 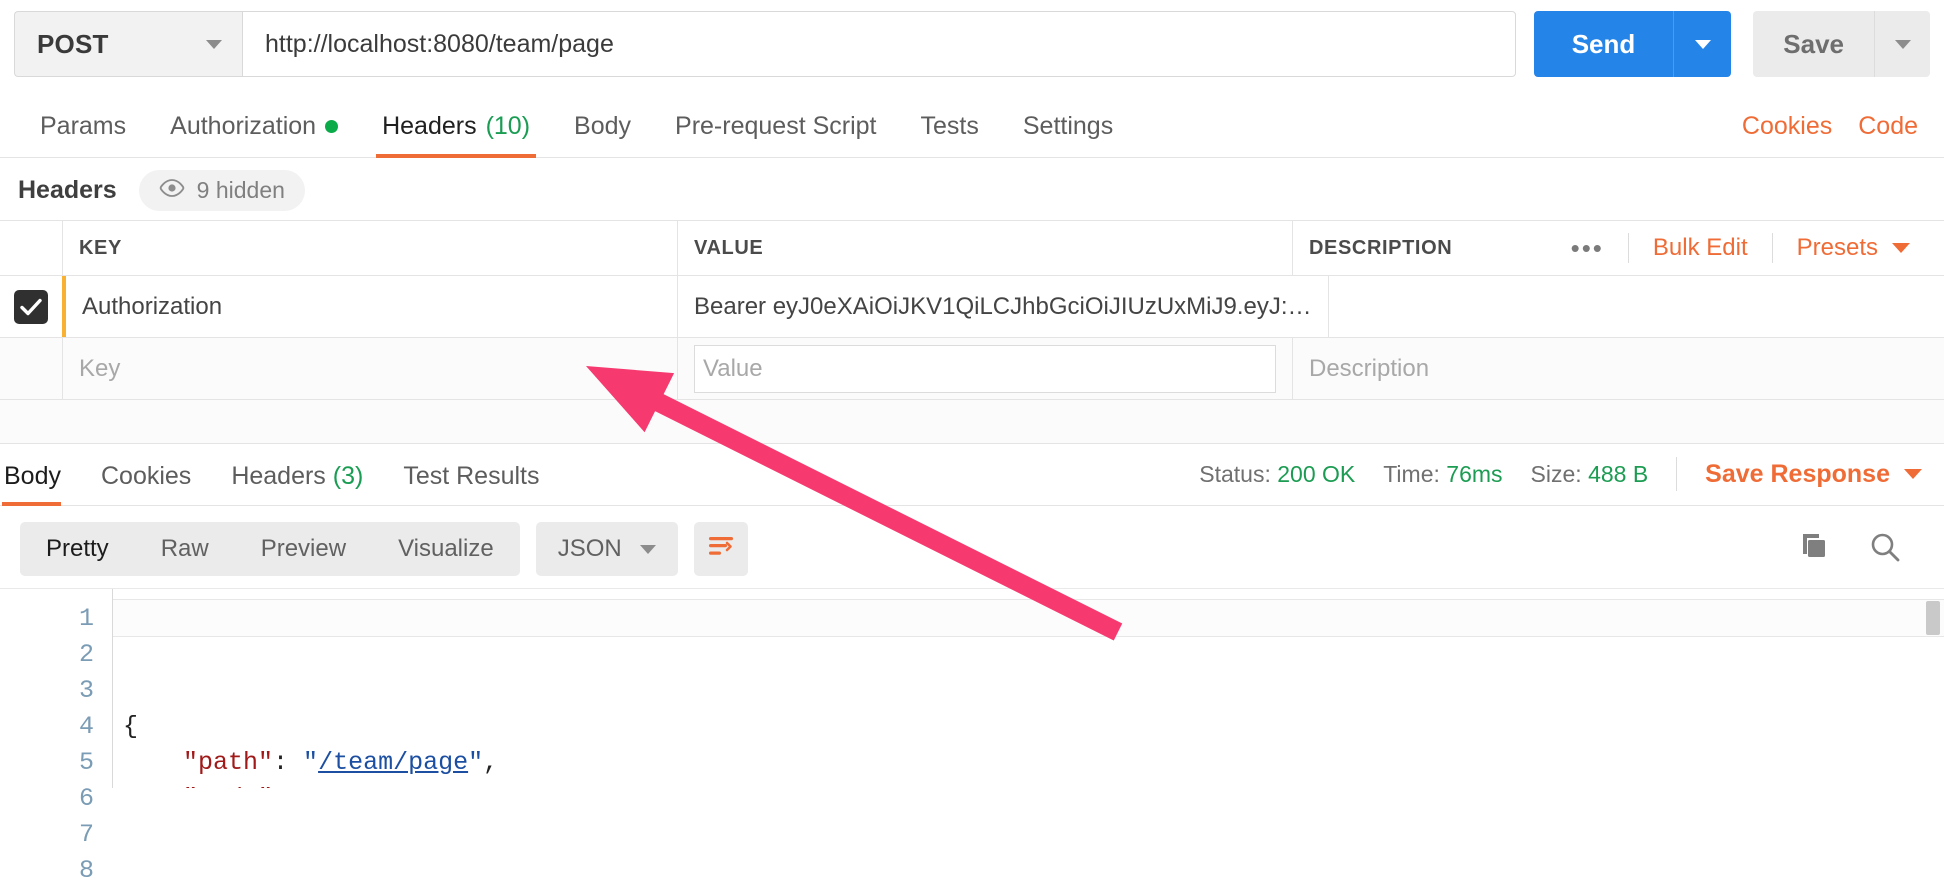 I want to click on tab-tests: Tests, so click(x=950, y=134).